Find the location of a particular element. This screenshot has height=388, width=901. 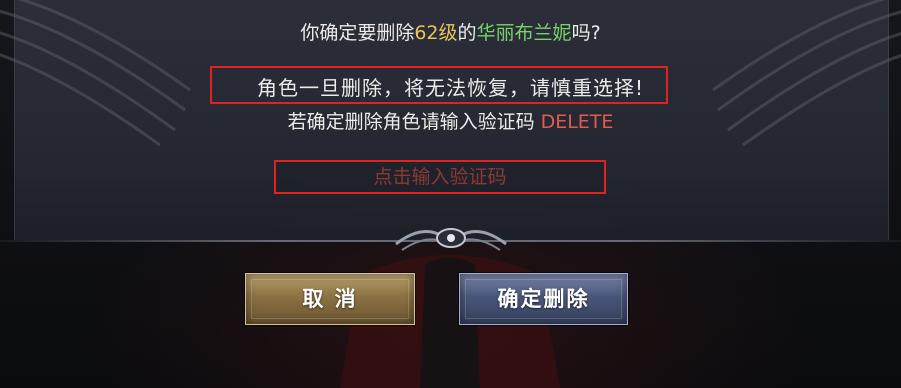

winged-eye-emblem-icon is located at coordinates (451, 239).